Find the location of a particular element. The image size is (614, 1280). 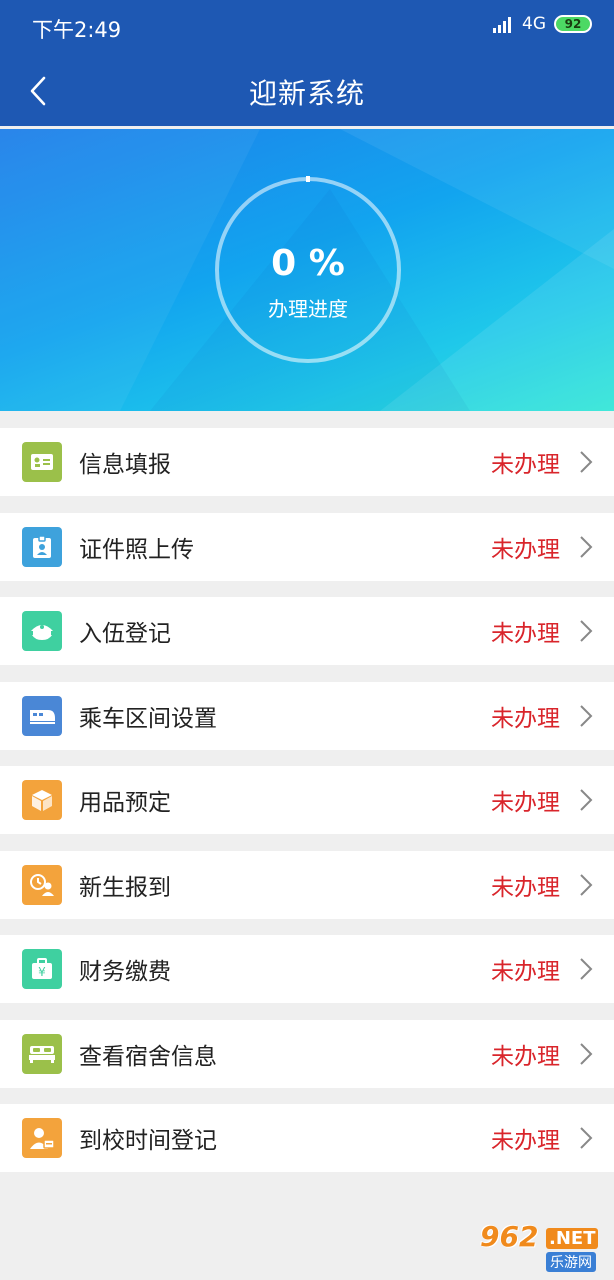

progress-ring: 0 % 办理进度 is located at coordinates (308, 270).